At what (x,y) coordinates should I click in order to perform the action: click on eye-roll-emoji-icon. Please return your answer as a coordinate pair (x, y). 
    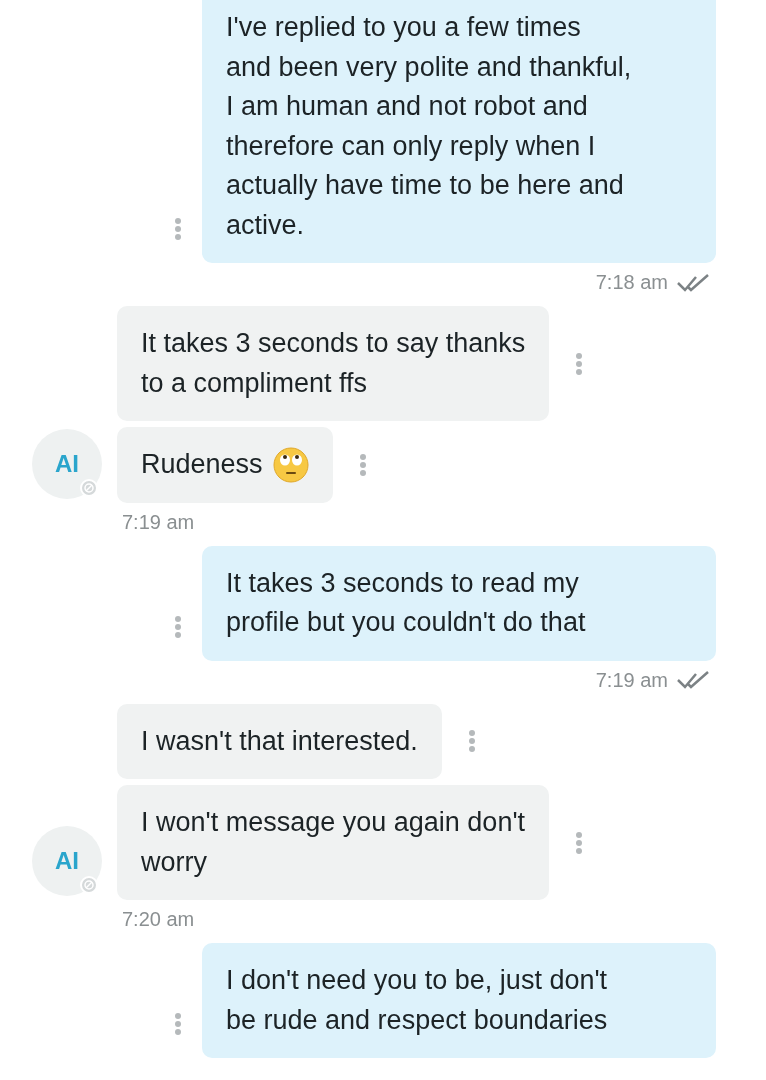
    Looking at the image, I should click on (290, 464).